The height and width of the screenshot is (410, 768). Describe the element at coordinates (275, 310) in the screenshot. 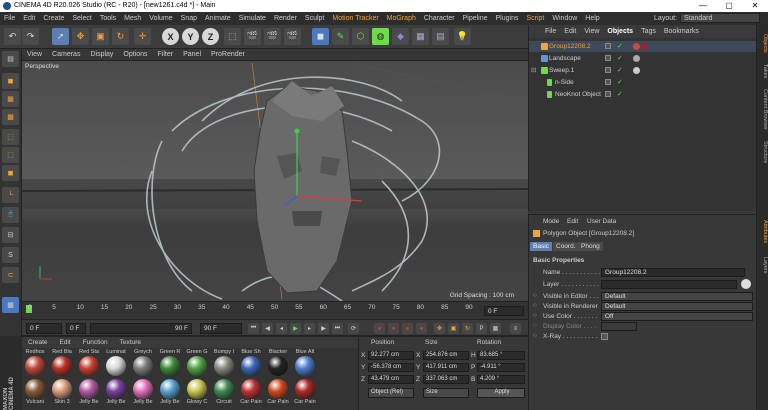

I see `timeline-ruler: 0 5 10 15 20 25 30 35 40 45 50 55 60 65 70 75 80 85 90 0 F` at that location.